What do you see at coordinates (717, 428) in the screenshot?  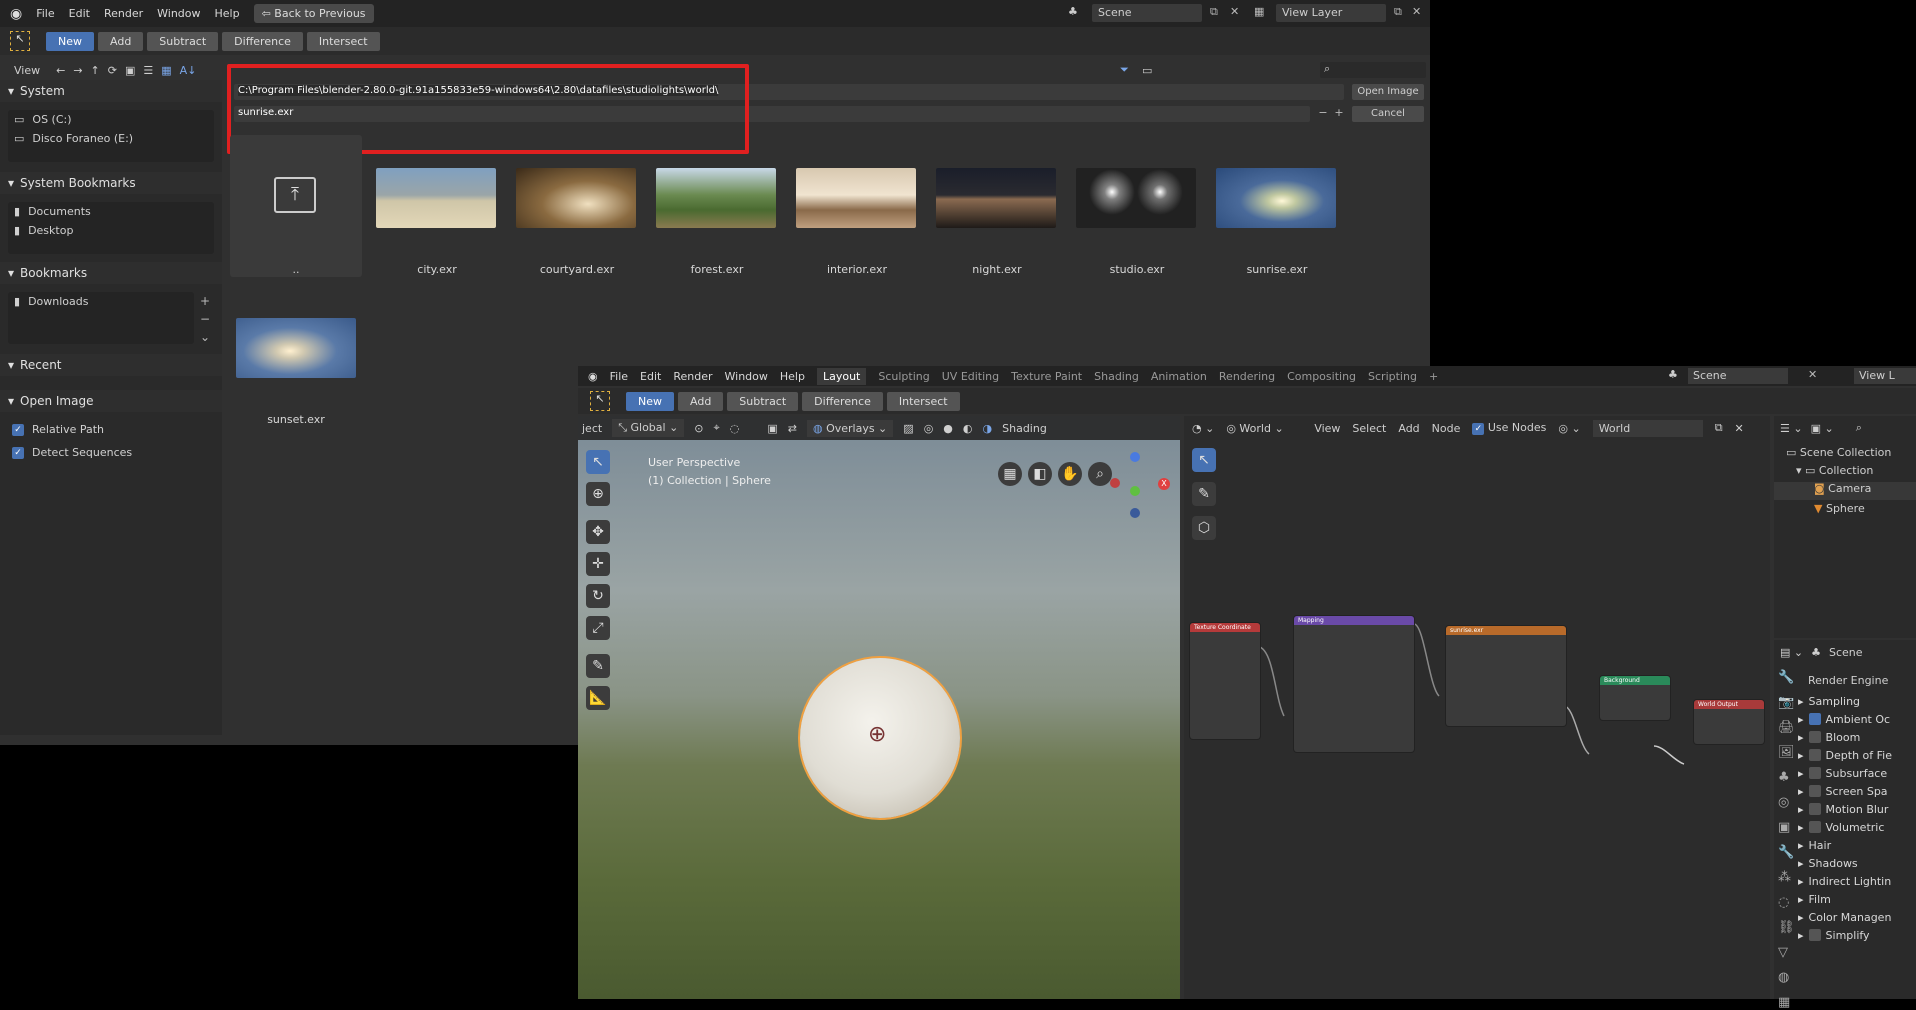 I see `snap-icon: ⌖` at bounding box center [717, 428].